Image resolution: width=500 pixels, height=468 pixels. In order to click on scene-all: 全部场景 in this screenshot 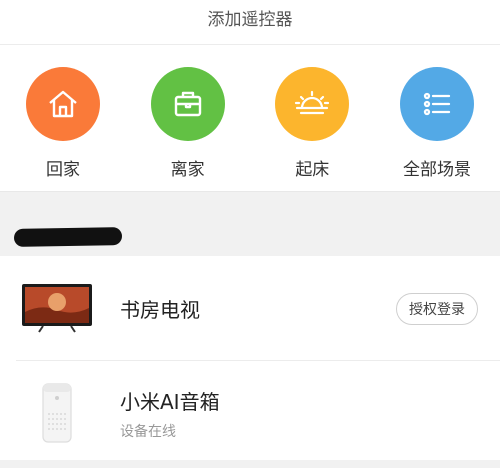, I will do `click(436, 118)`.